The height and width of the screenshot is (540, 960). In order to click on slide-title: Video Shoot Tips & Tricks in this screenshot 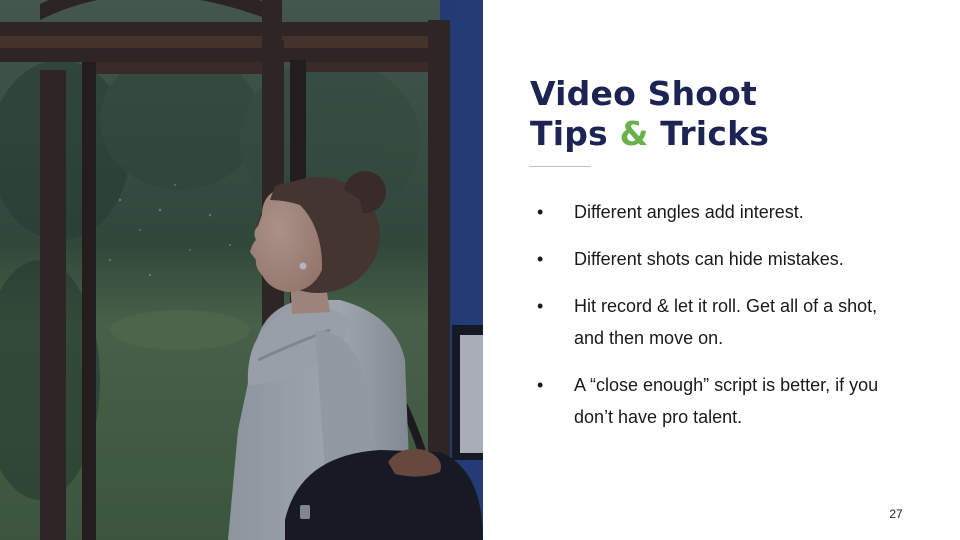, I will do `click(649, 114)`.